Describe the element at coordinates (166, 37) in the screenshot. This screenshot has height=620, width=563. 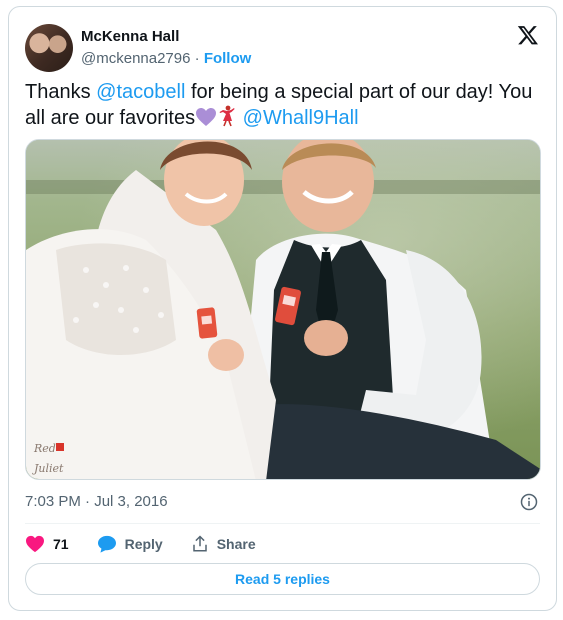
I see `display-name: McKenna Hall` at that location.